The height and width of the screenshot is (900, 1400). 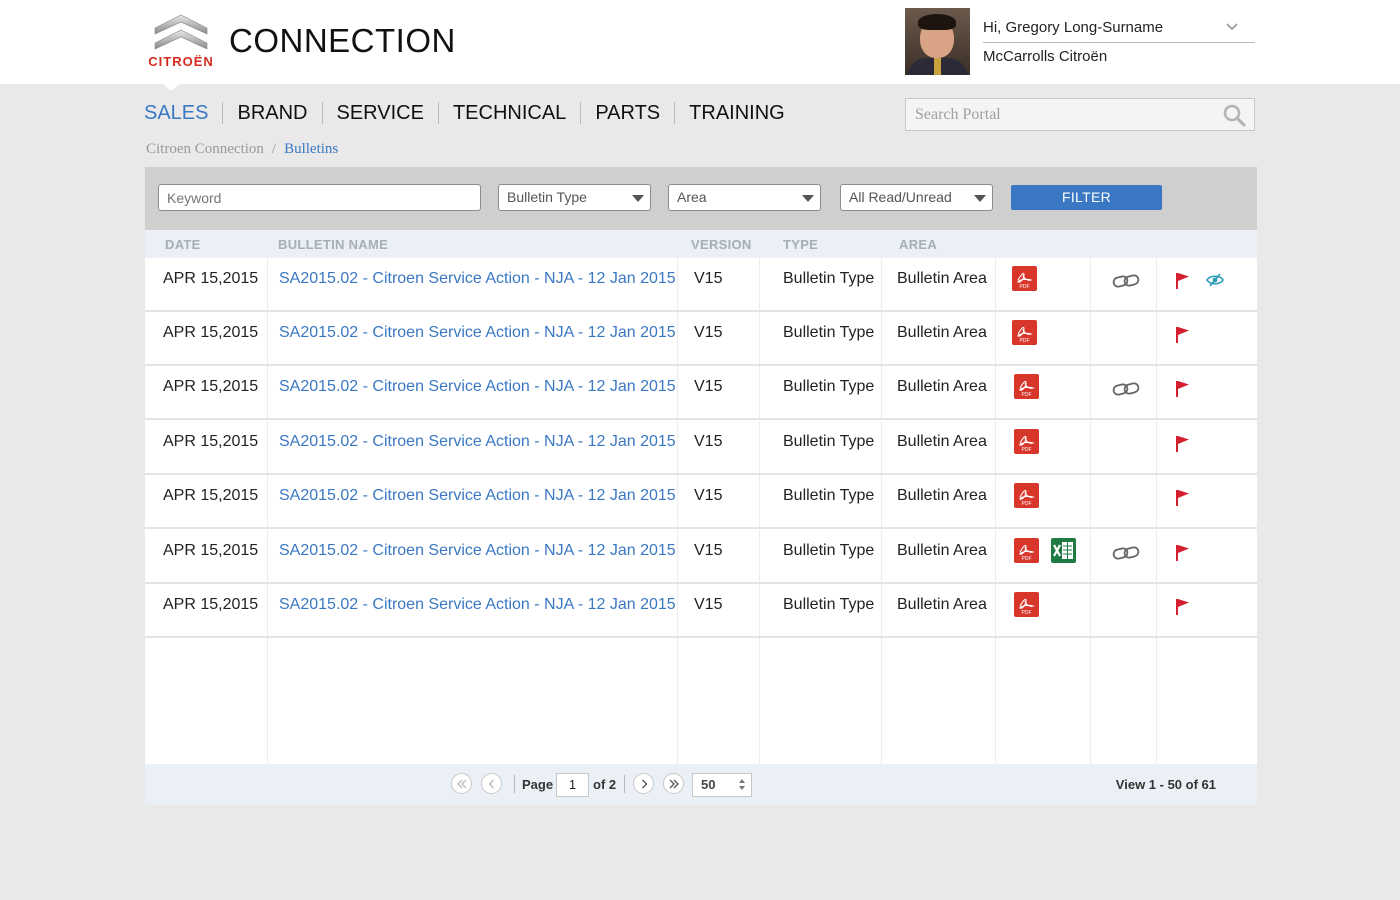 What do you see at coordinates (722, 785) in the screenshot?
I see `page-size-select: 50` at bounding box center [722, 785].